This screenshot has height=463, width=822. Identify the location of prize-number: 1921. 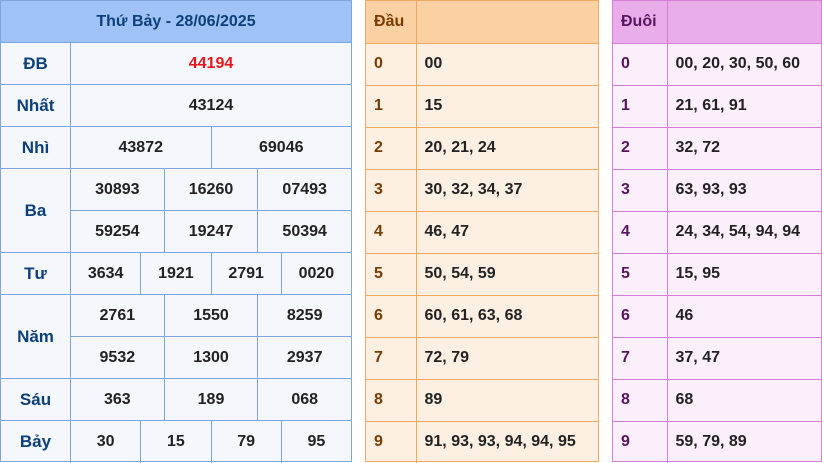
(175, 273).